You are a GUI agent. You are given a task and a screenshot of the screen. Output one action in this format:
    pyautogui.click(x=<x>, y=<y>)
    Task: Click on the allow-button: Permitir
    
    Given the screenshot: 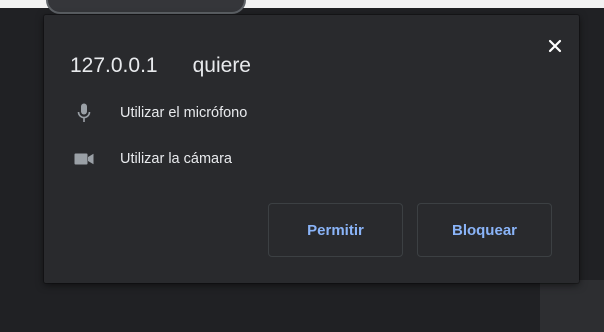 What is the action you would take?
    pyautogui.click(x=335, y=230)
    